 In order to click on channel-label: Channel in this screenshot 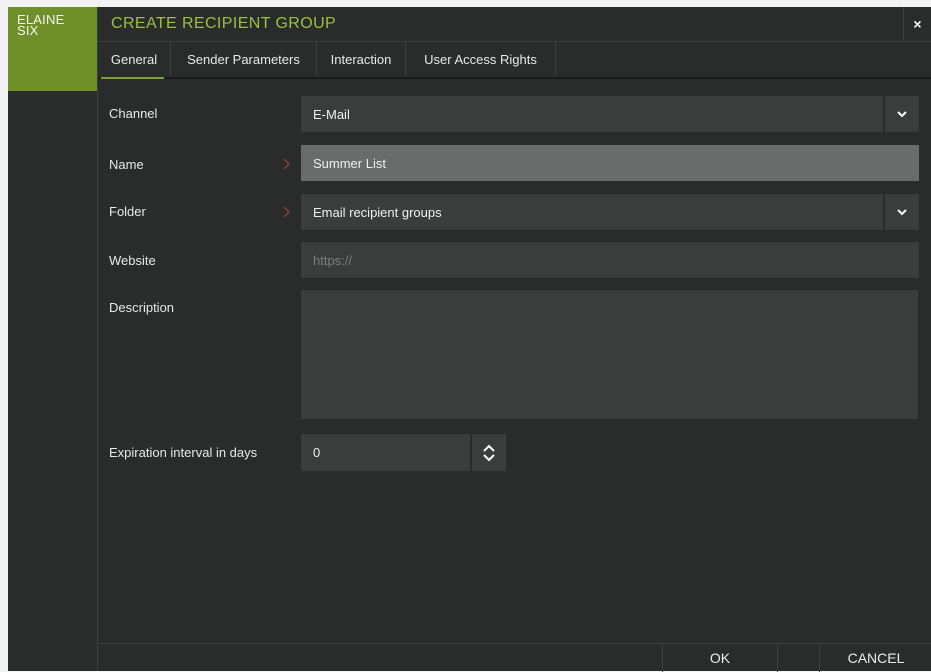, I will do `click(133, 113)`.